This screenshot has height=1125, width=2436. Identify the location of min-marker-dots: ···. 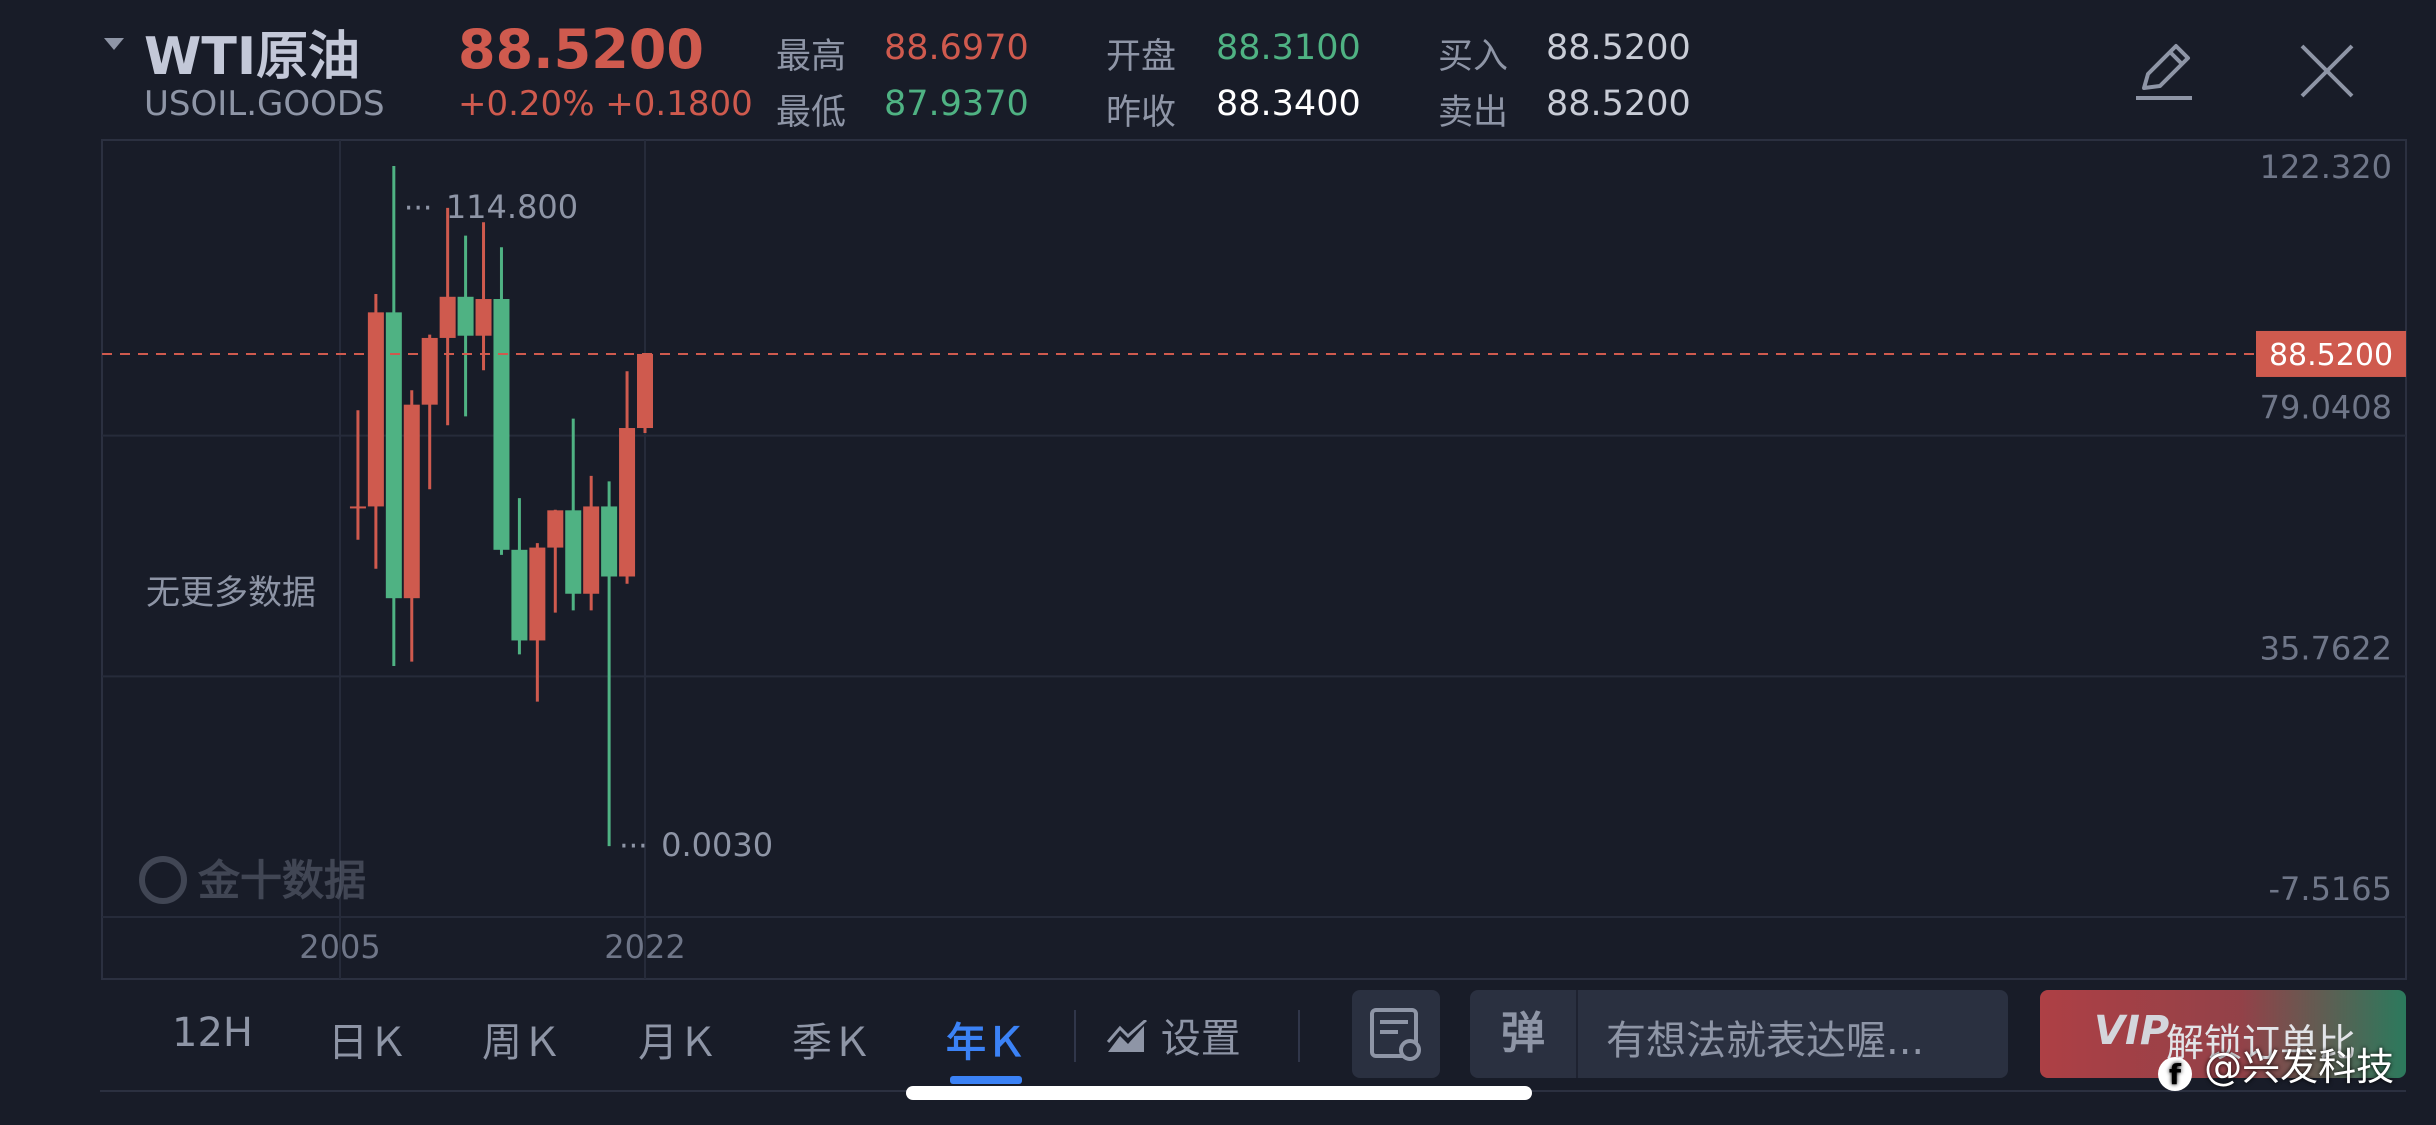
(633, 846).